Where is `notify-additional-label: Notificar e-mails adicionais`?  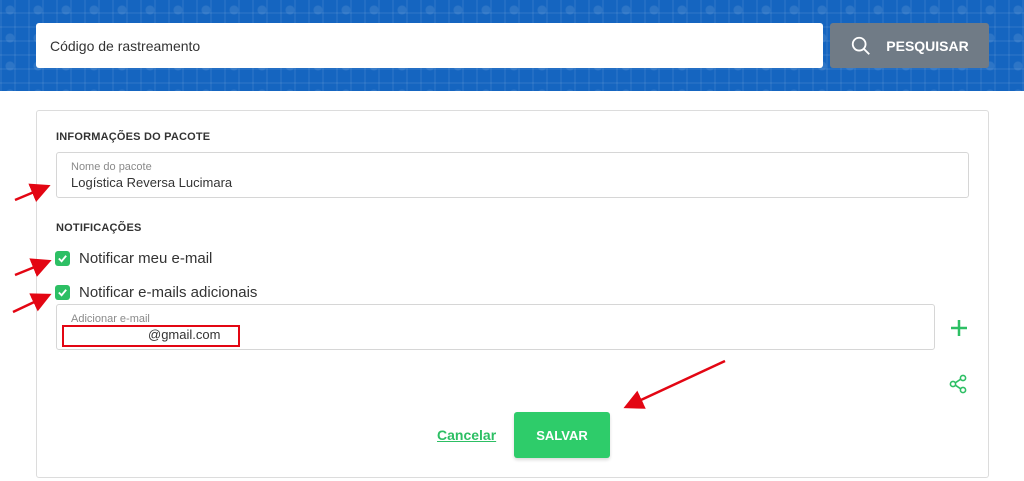
notify-additional-label: Notificar e-mails adicionais is located at coordinates (168, 292).